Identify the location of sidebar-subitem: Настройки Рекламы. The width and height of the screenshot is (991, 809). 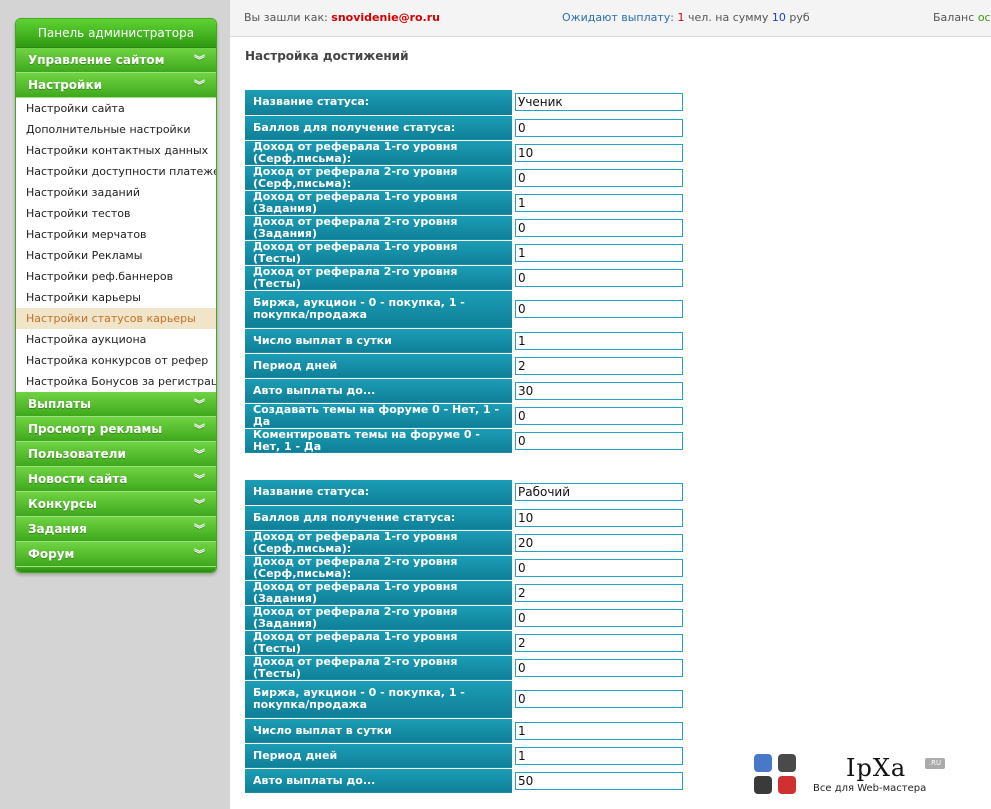
(116, 255).